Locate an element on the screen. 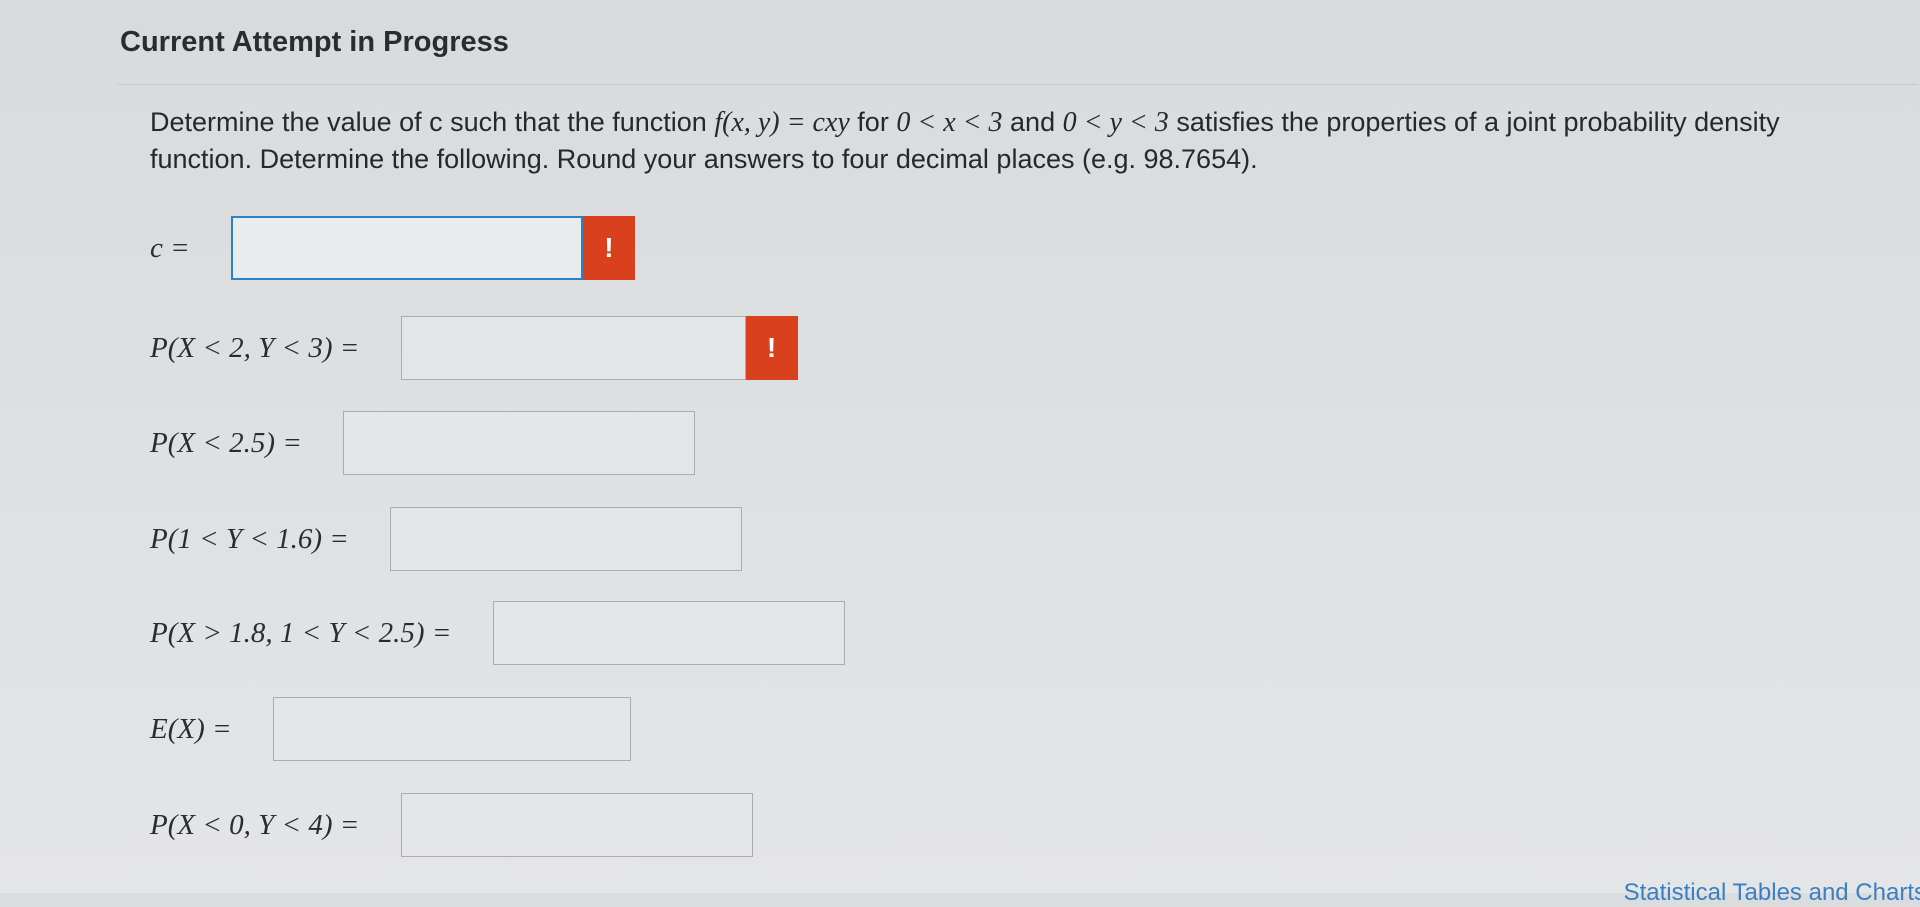  question-label-p-1-lt-y-lt-1-6: P(1 < Y < 1.6) = is located at coordinates (253, 538).